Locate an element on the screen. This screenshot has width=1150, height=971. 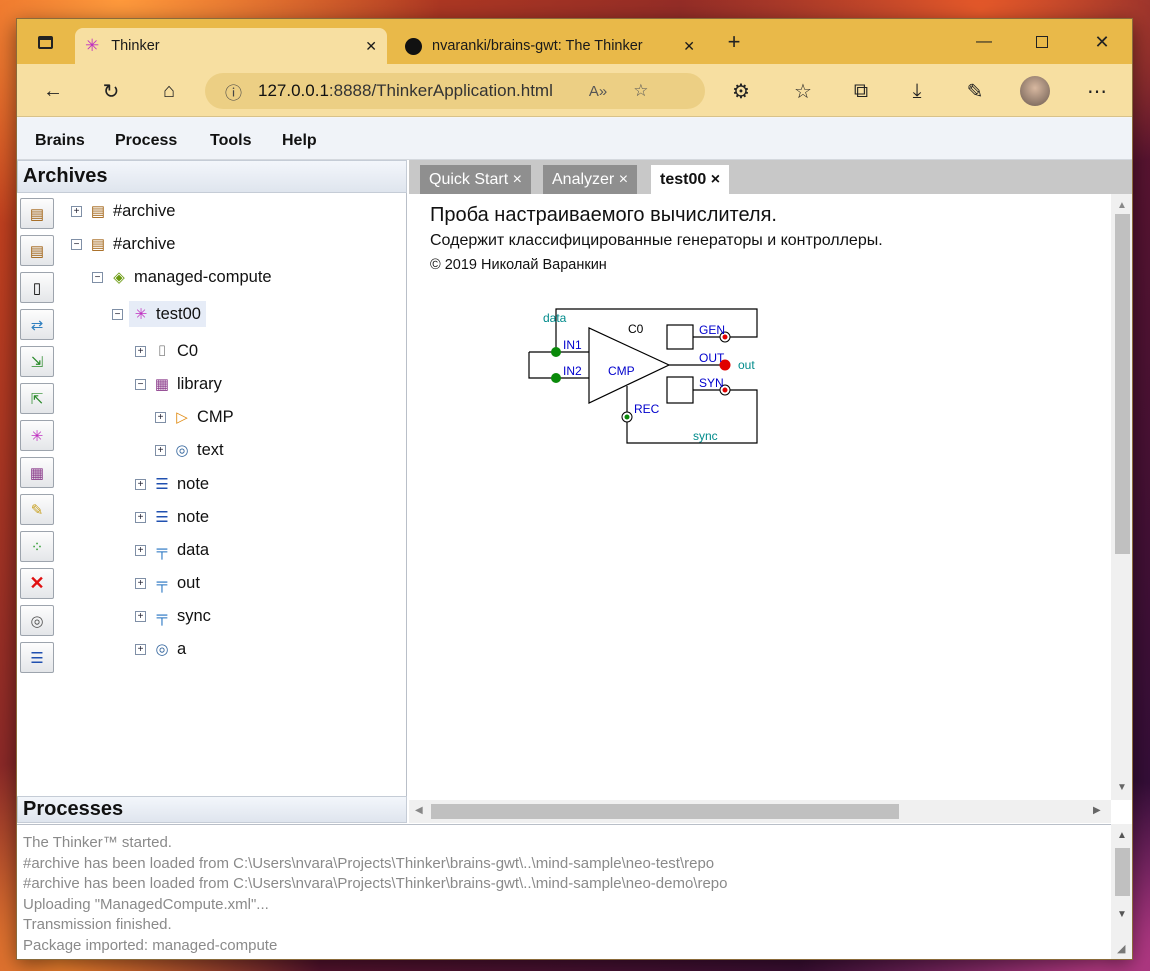
library-button: ▦ is located at coordinates (37, 472).